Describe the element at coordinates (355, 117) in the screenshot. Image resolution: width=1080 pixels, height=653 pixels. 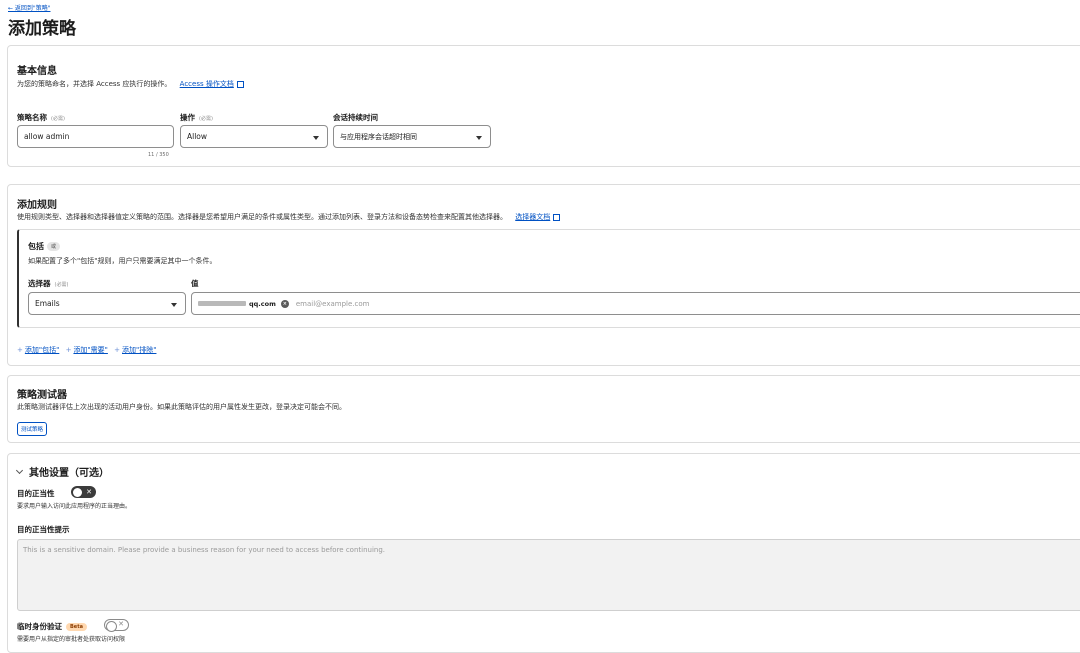
I see `session-duration-label: 会话持续时间` at that location.